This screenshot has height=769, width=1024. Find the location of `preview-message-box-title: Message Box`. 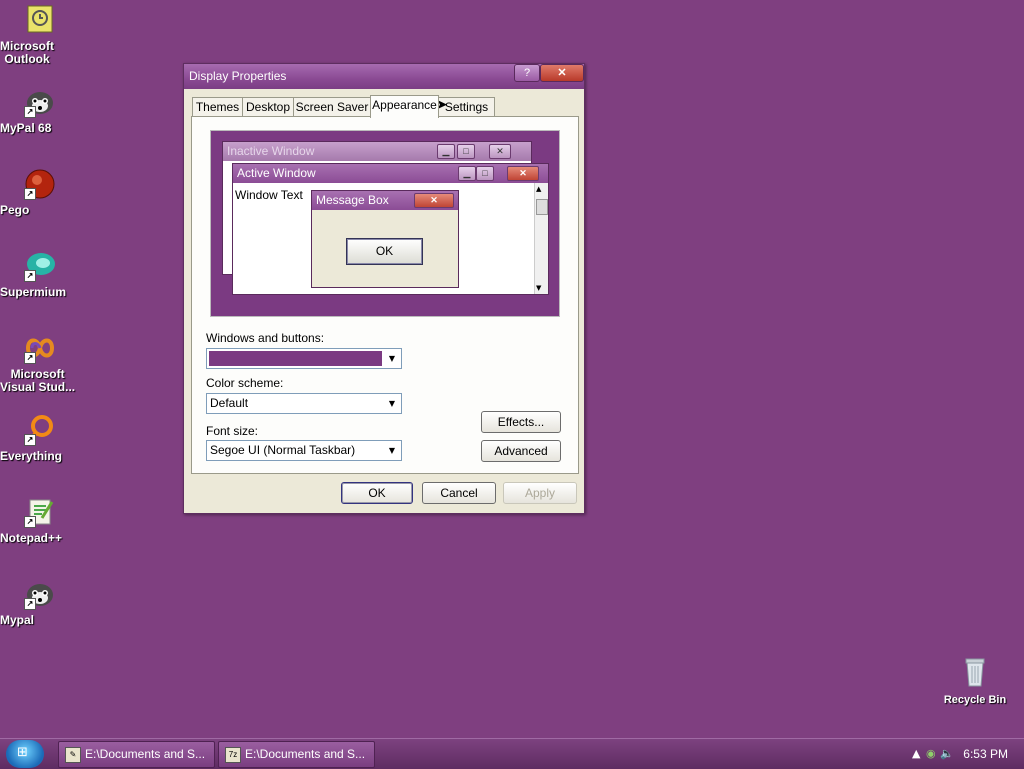

preview-message-box-title: Message Box is located at coordinates (352, 200).